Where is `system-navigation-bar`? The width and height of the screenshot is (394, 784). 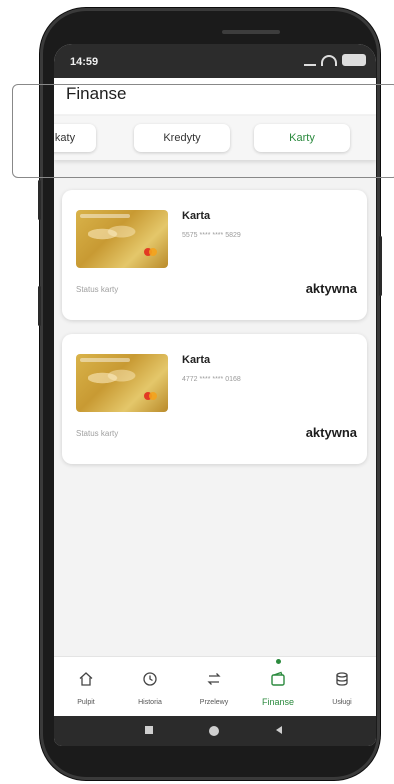 system-navigation-bar is located at coordinates (215, 731).